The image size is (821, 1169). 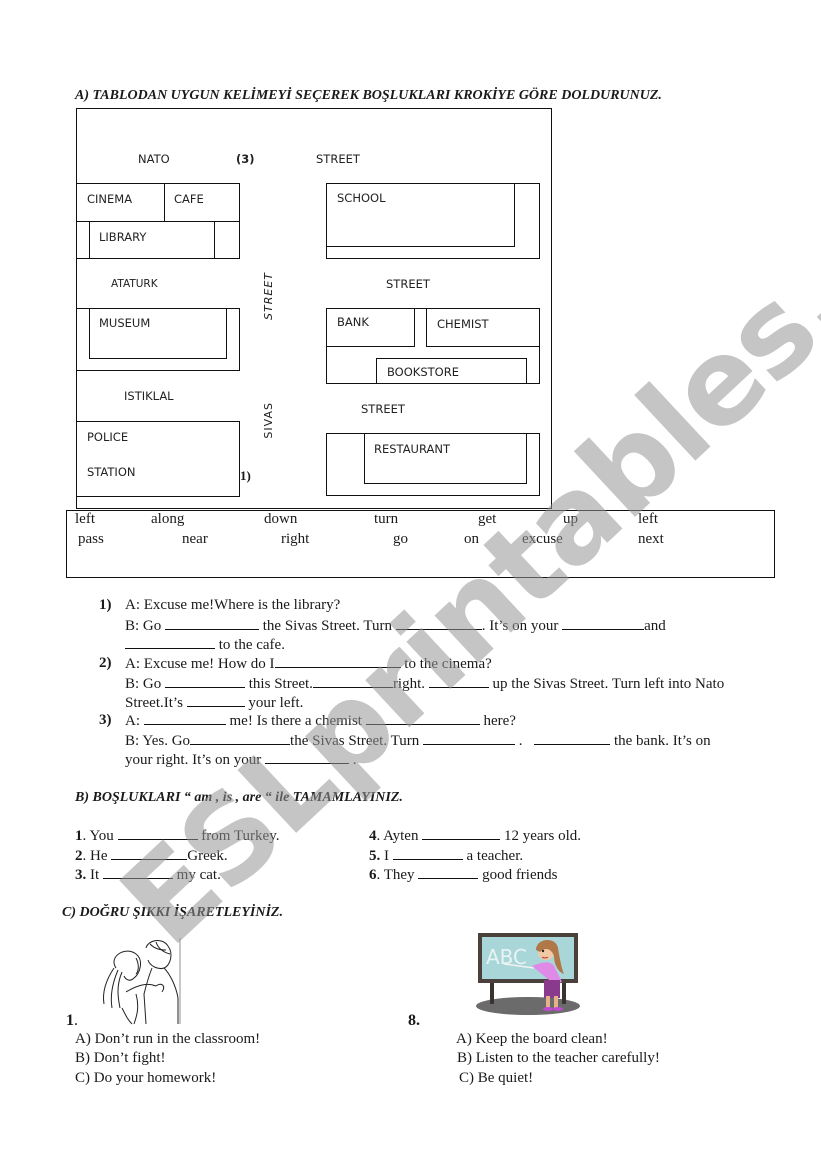 I want to click on label-museum: MUSEUM, so click(x=125, y=323).